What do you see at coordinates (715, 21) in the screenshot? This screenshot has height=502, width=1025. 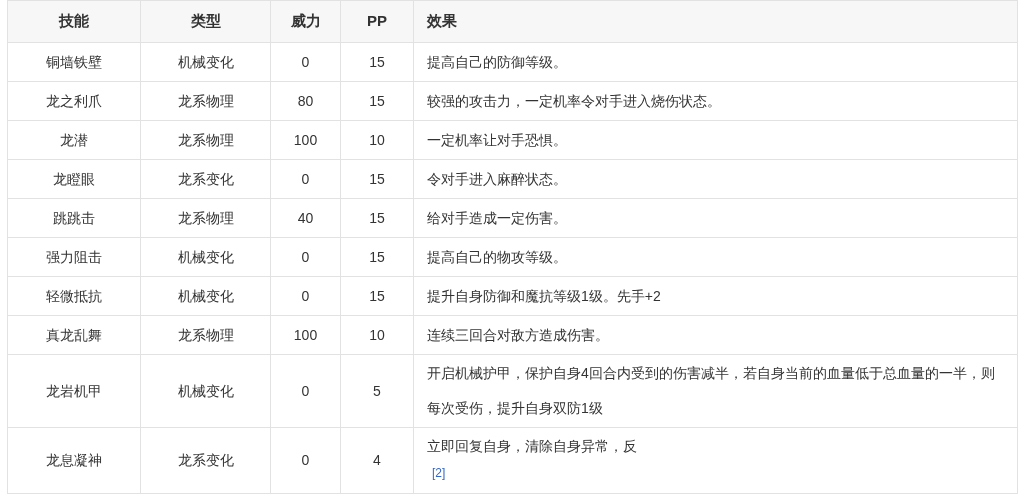 I see `column-header: 效果` at bounding box center [715, 21].